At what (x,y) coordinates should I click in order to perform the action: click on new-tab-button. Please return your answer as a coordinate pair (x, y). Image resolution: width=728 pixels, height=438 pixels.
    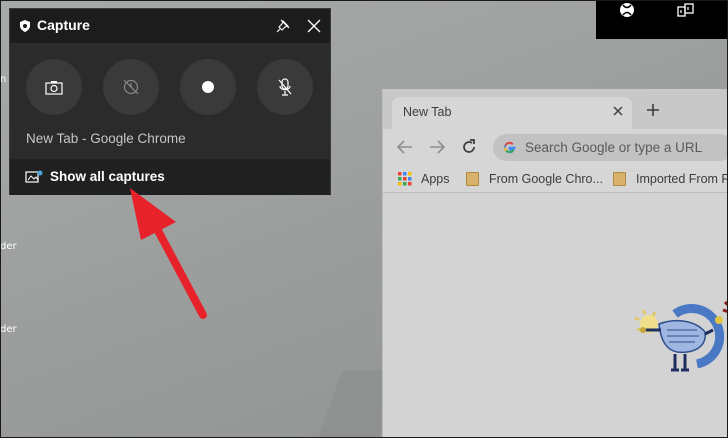
    Looking at the image, I should click on (653, 110).